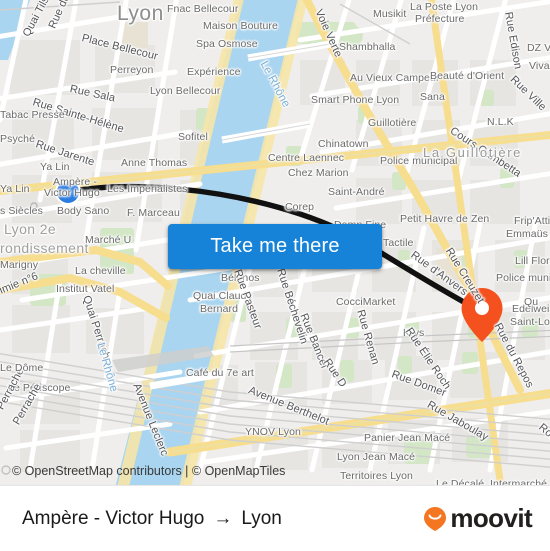 The width and height of the screenshot is (550, 551). Describe the element at coordinates (223, 518) in the screenshot. I see `arrow-right-icon: →` at that location.